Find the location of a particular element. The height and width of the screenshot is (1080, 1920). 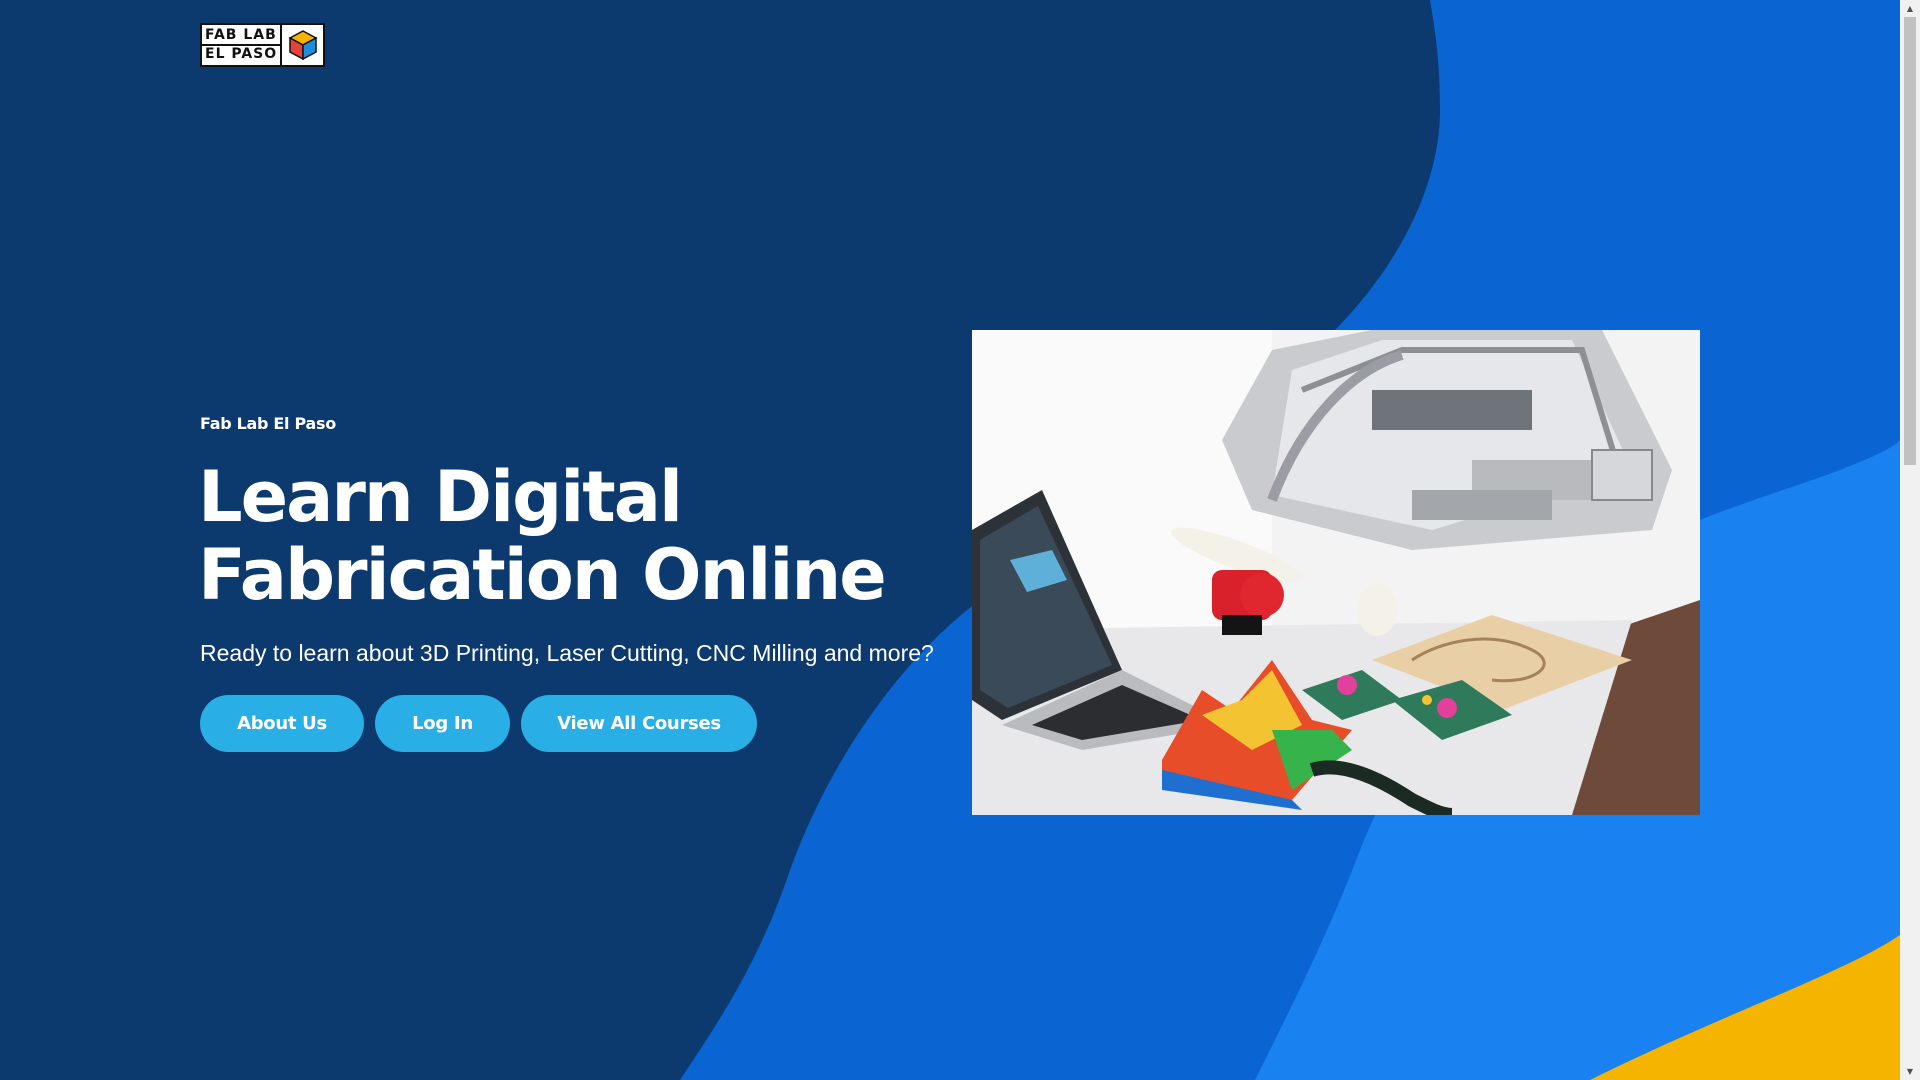

logo-text: FAB LAB EL PASO is located at coordinates (242, 45).